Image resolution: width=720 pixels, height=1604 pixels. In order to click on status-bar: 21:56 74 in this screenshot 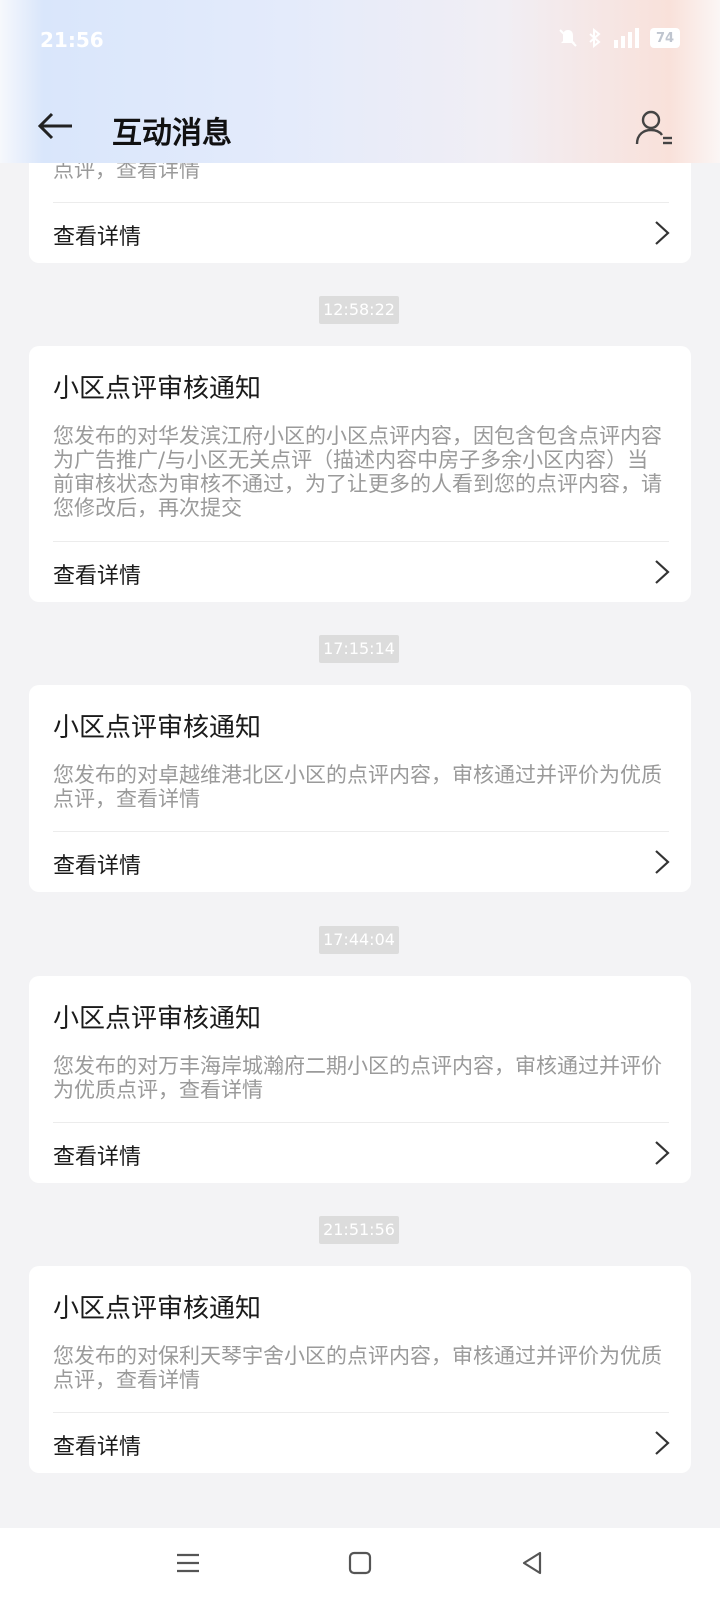, I will do `click(360, 41)`.